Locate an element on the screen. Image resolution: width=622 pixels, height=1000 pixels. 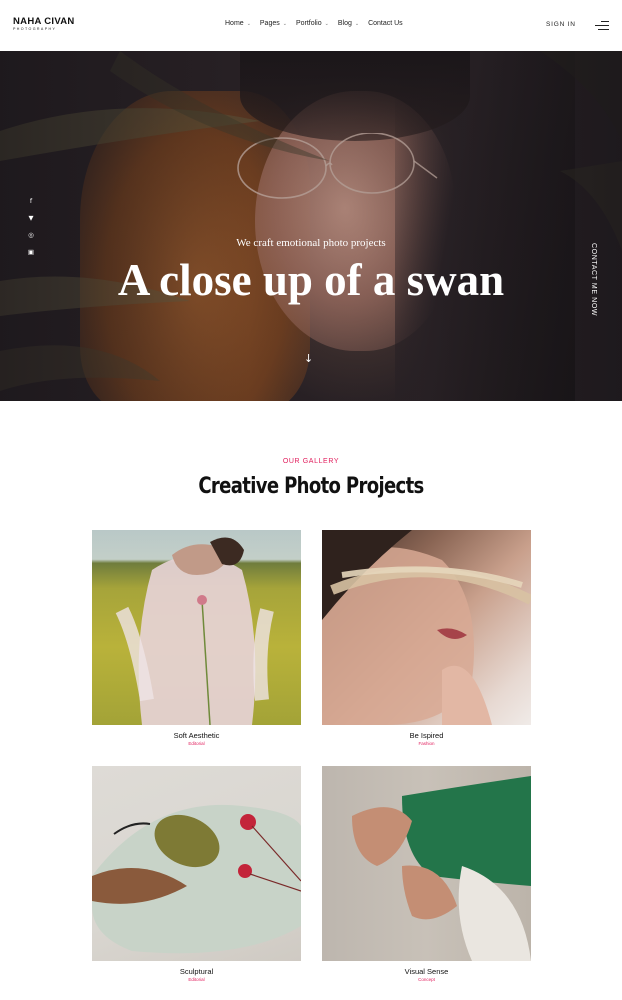
gallery-title: Creative Photo Projects is located at coordinates (311, 486).